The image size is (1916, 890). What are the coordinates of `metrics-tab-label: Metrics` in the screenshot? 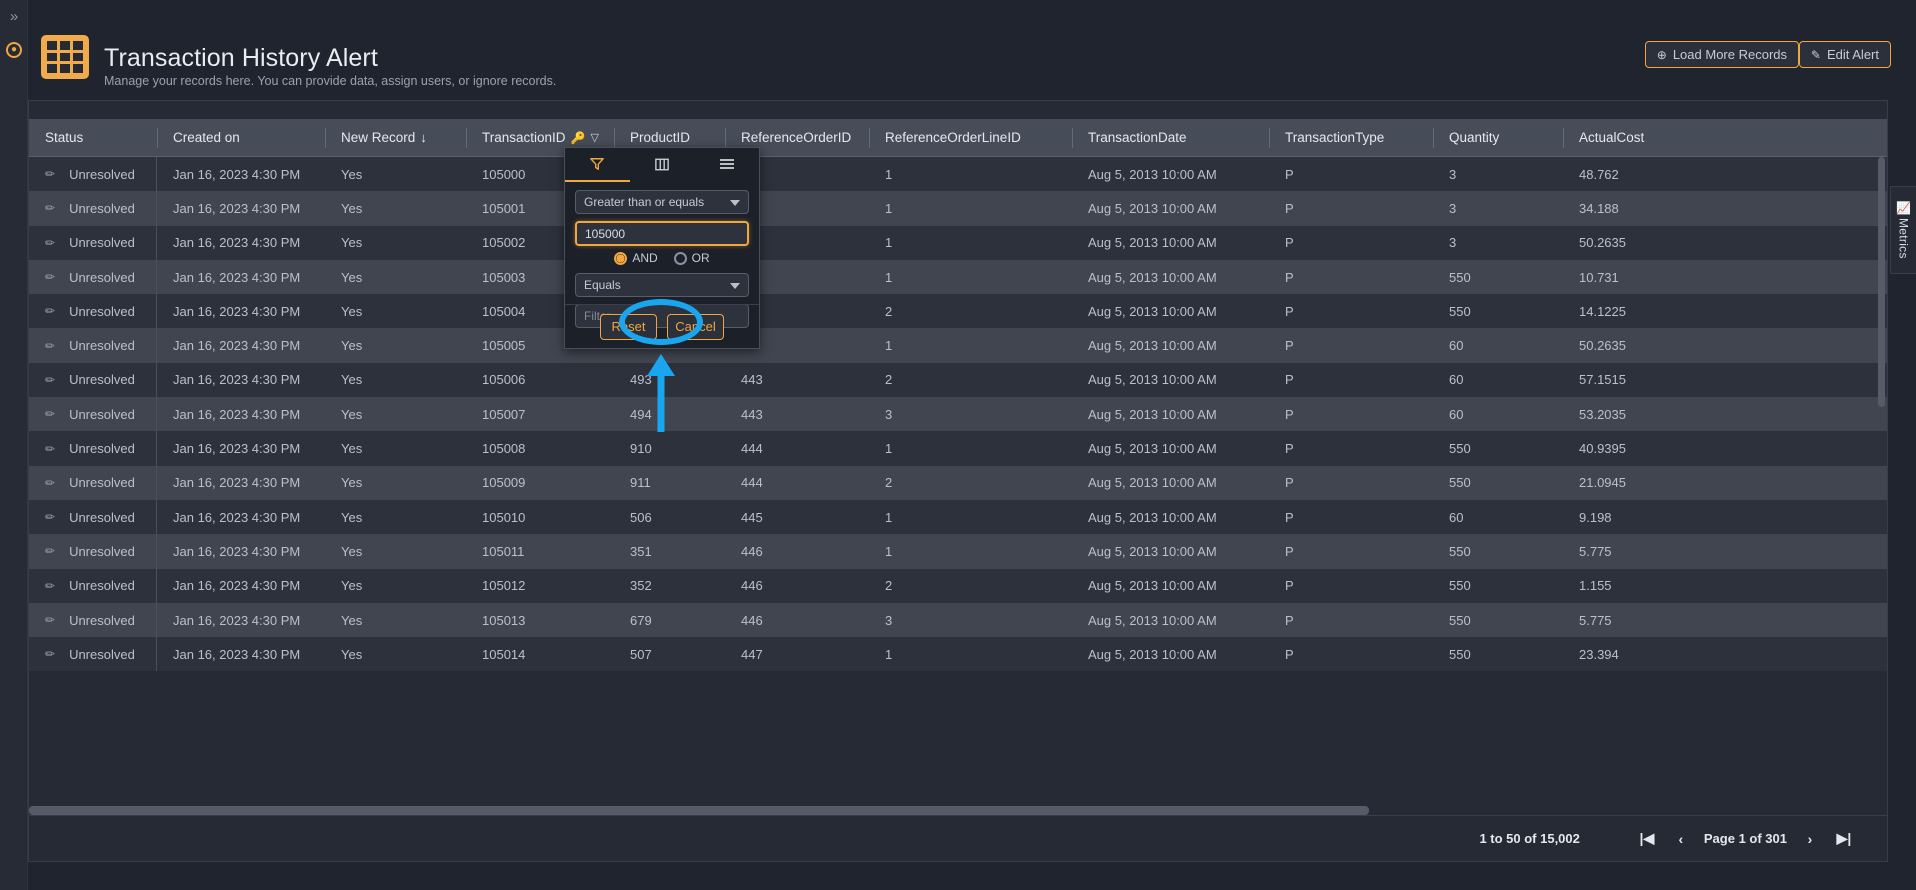 It's located at (1903, 238).